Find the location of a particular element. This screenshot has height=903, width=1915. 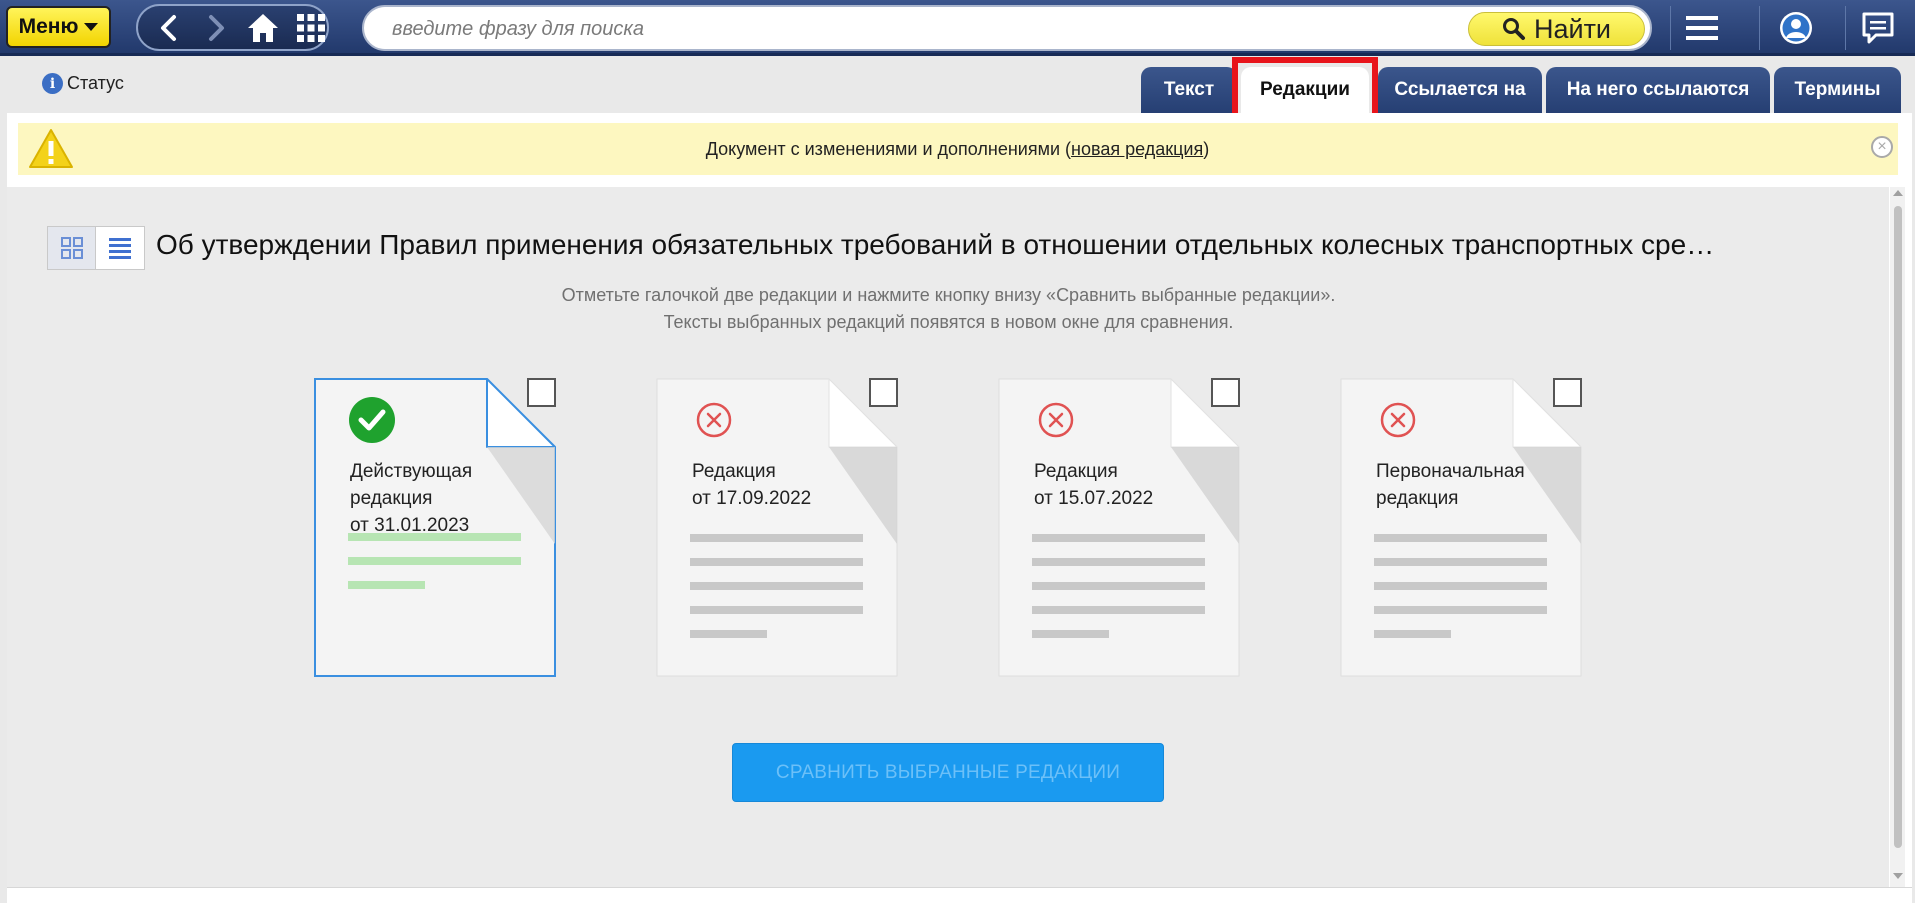

edition-label: Действующая редакция от 31.01.2023 is located at coordinates (411, 498).